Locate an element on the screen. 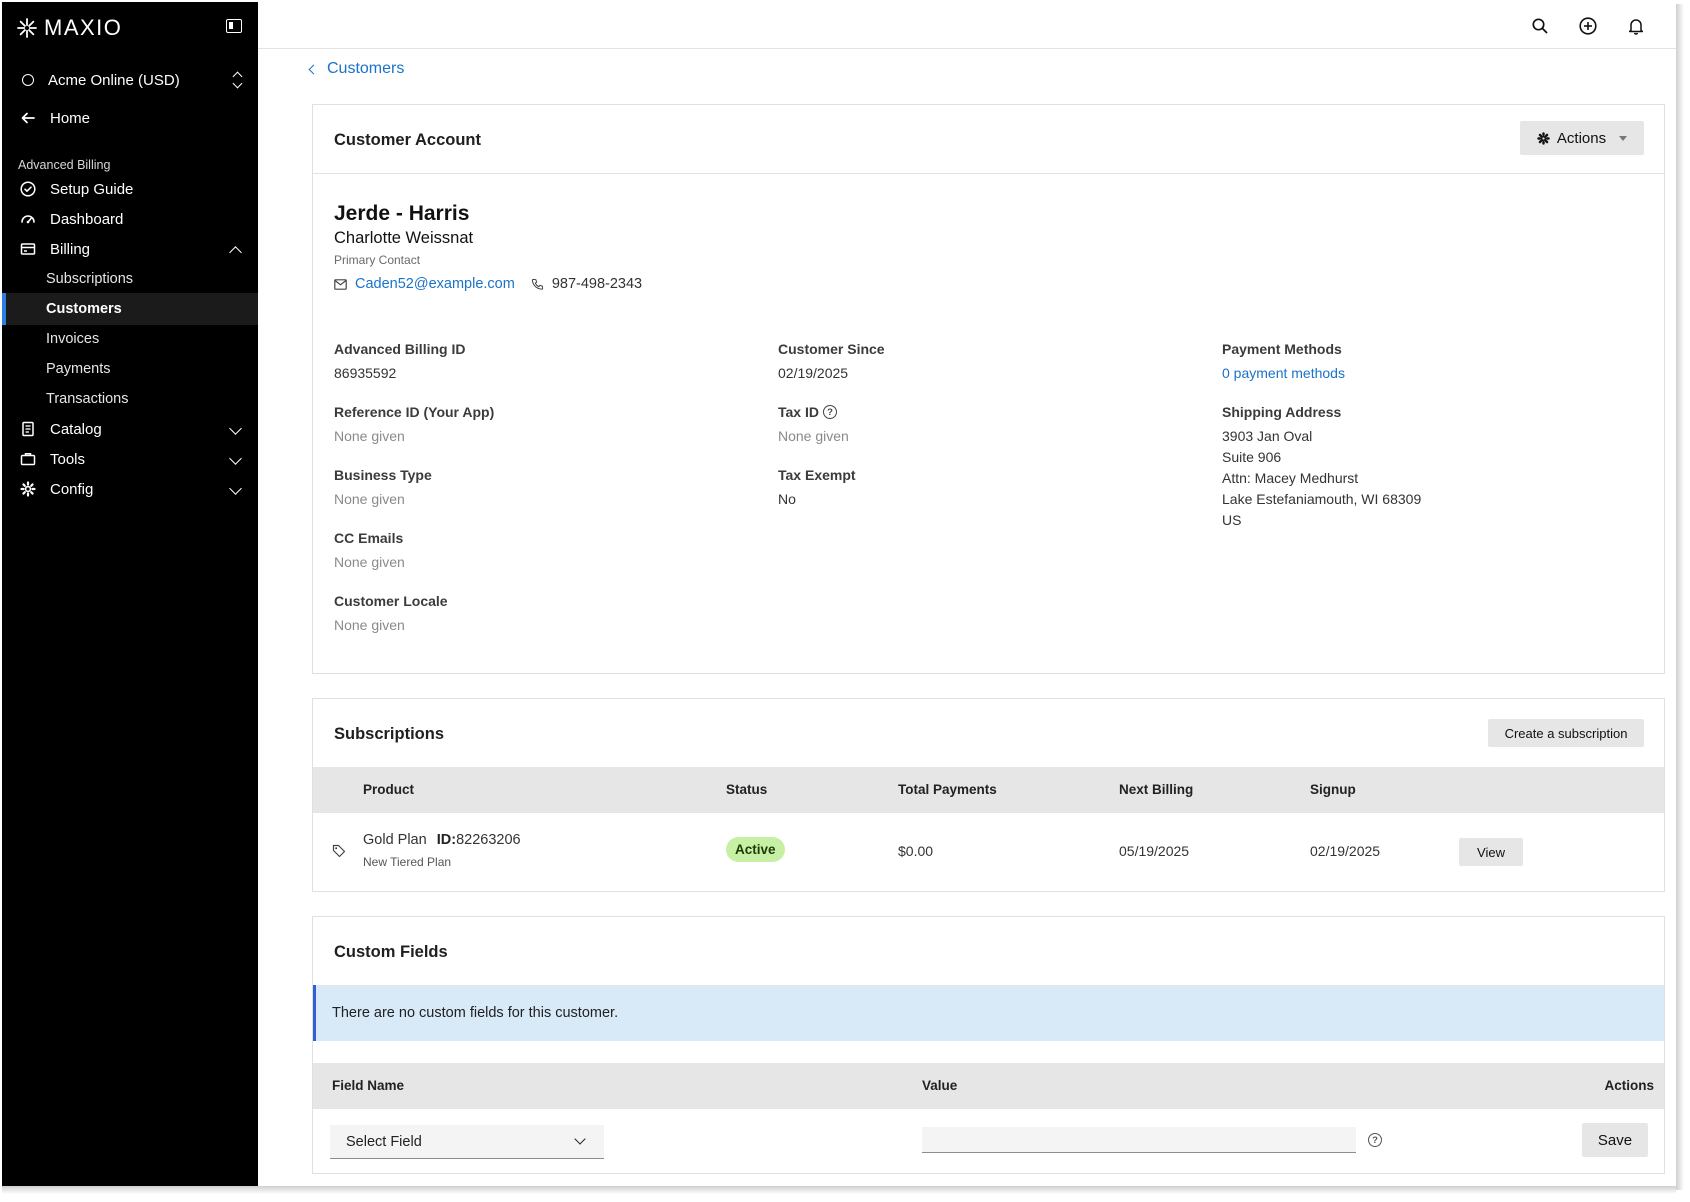 Image resolution: width=1690 pixels, height=1202 pixels. nav-tools: Tools is located at coordinates (130, 459).